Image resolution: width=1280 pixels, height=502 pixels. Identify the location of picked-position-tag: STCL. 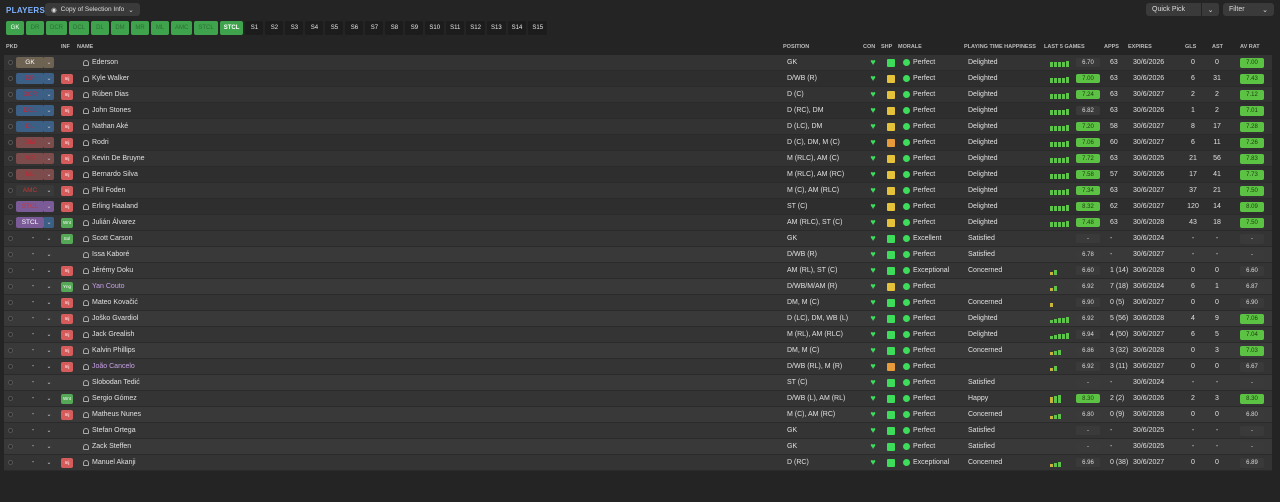
(30, 206).